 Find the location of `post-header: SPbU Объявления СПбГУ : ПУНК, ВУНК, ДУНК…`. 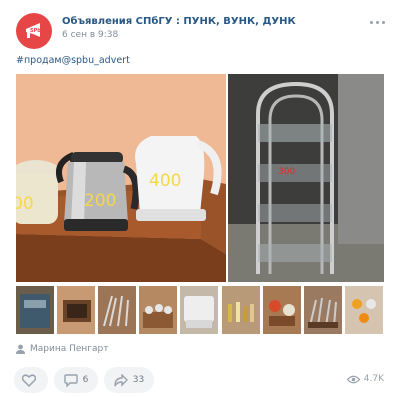

post-header: SPbU Объявления СПбГУ : ПУНК, ВУНК, ДУНК… is located at coordinates (201, 33).